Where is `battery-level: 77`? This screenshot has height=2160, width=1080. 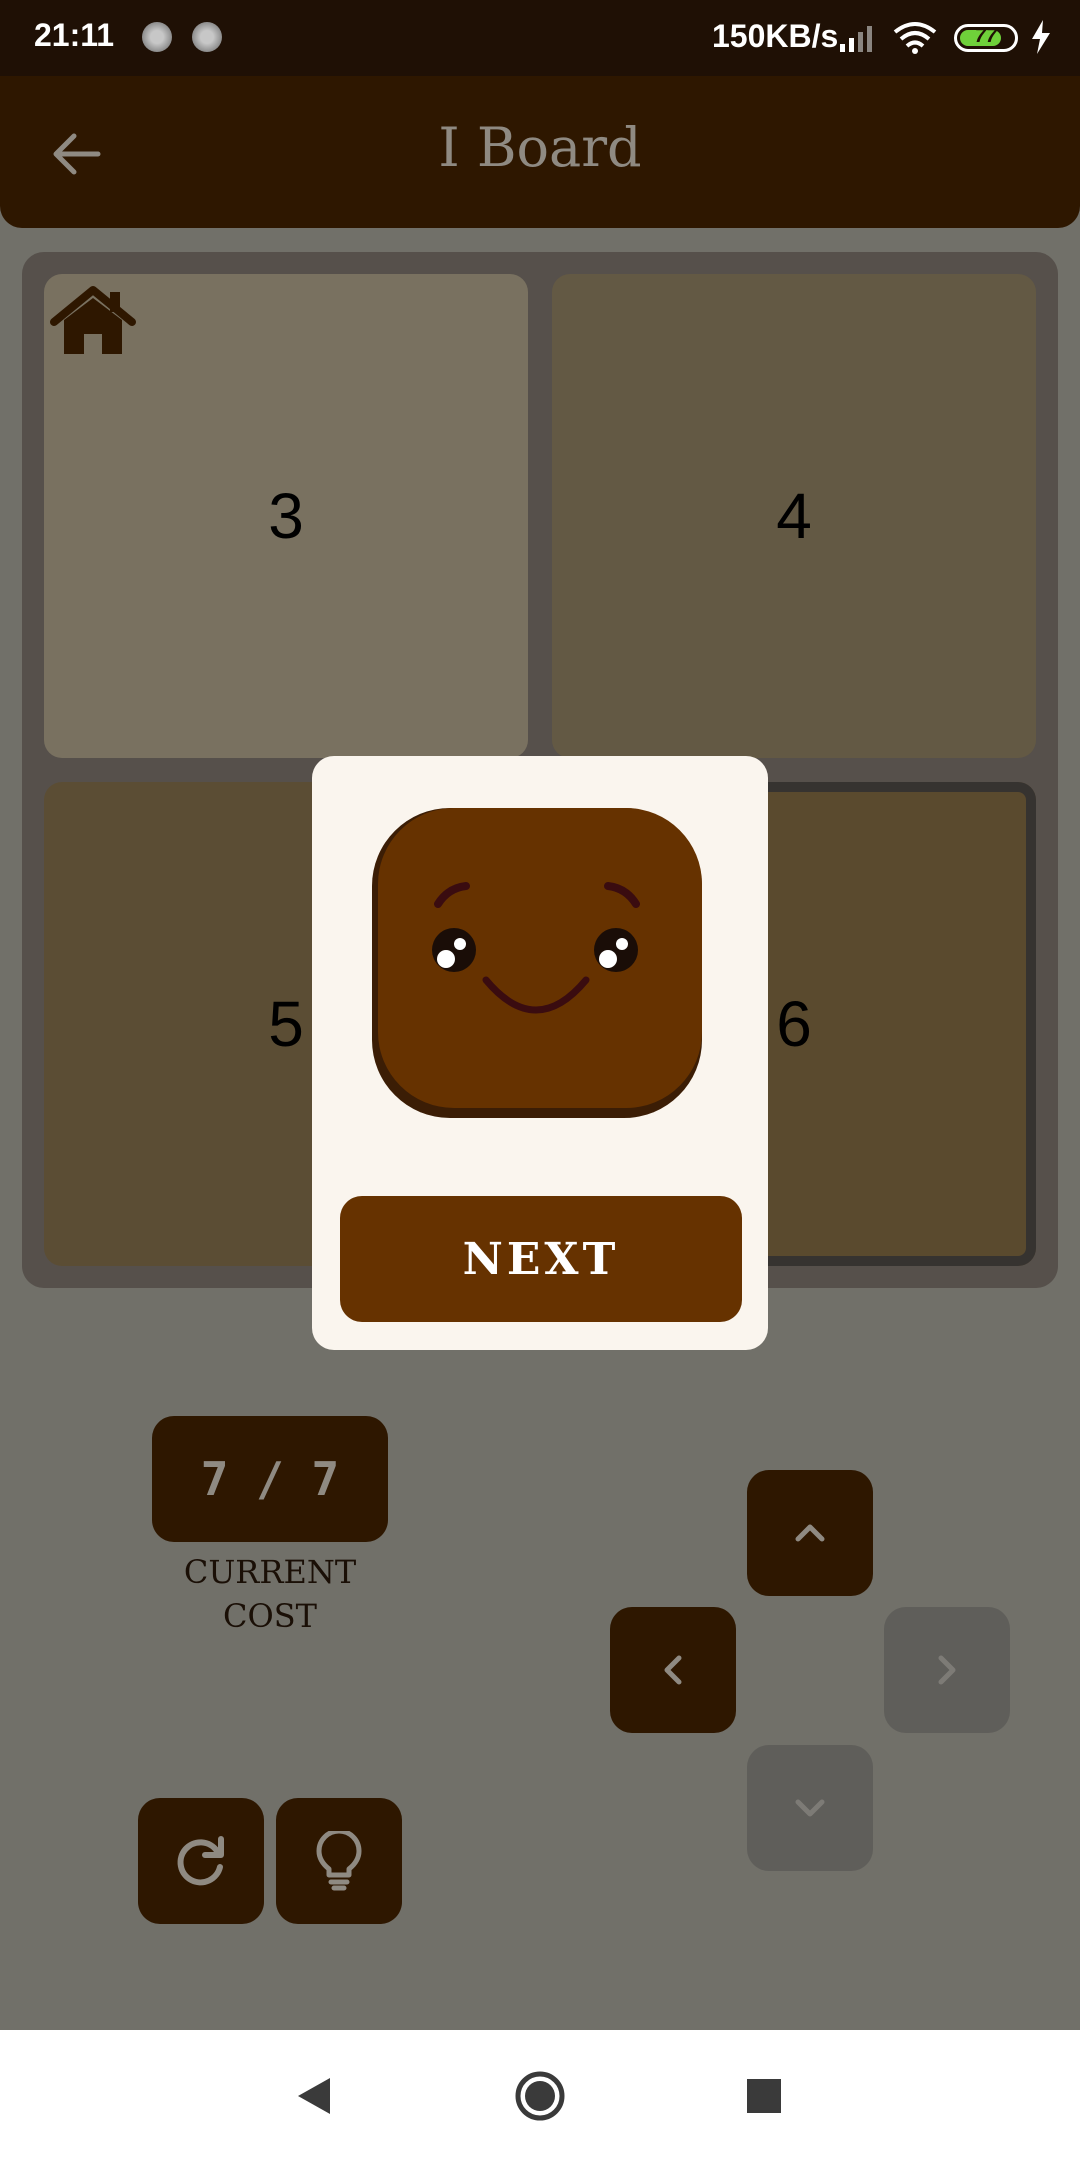
battery-level: 77 is located at coordinates (986, 36).